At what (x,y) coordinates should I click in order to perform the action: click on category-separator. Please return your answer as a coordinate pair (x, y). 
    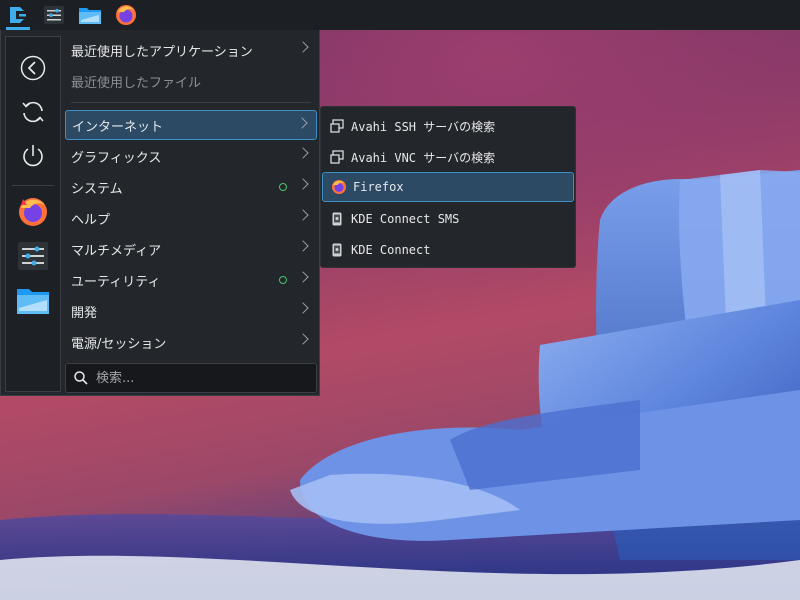
    Looking at the image, I should click on (191, 102).